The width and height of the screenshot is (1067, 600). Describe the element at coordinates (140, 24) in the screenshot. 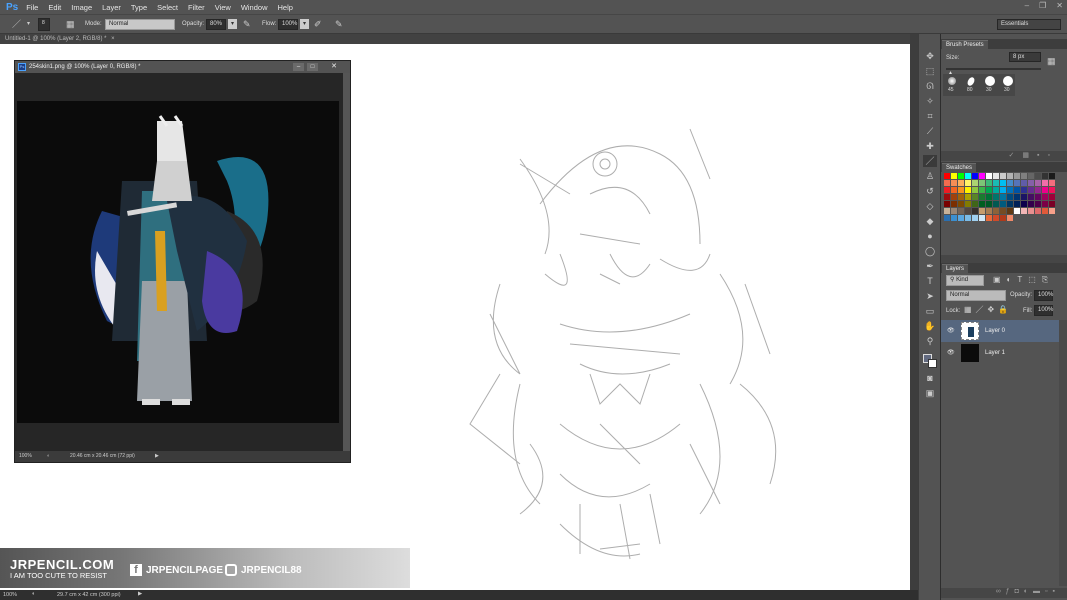

I see `mode-select: Normal` at that location.